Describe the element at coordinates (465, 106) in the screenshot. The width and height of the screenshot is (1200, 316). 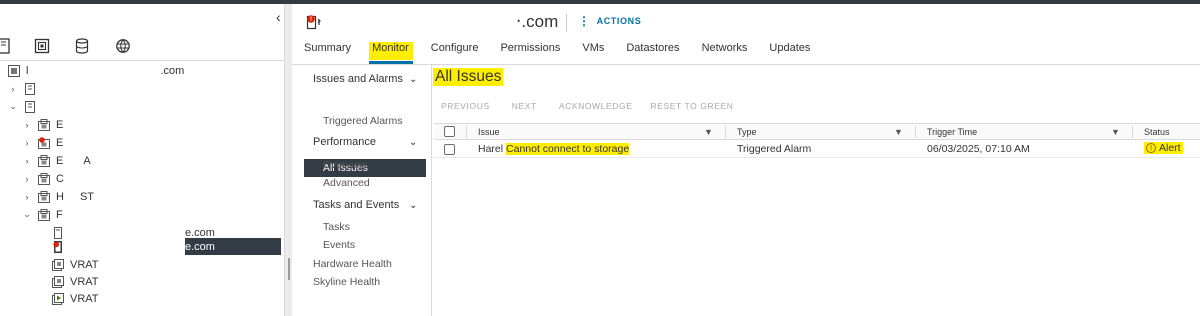
I see `previous-button: PREVIOUS` at that location.